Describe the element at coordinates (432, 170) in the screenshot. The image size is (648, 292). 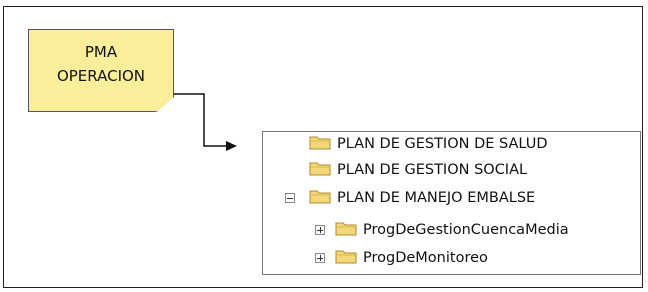
I see `tree-item-label: PLAN DE GESTION SOCIAL` at that location.